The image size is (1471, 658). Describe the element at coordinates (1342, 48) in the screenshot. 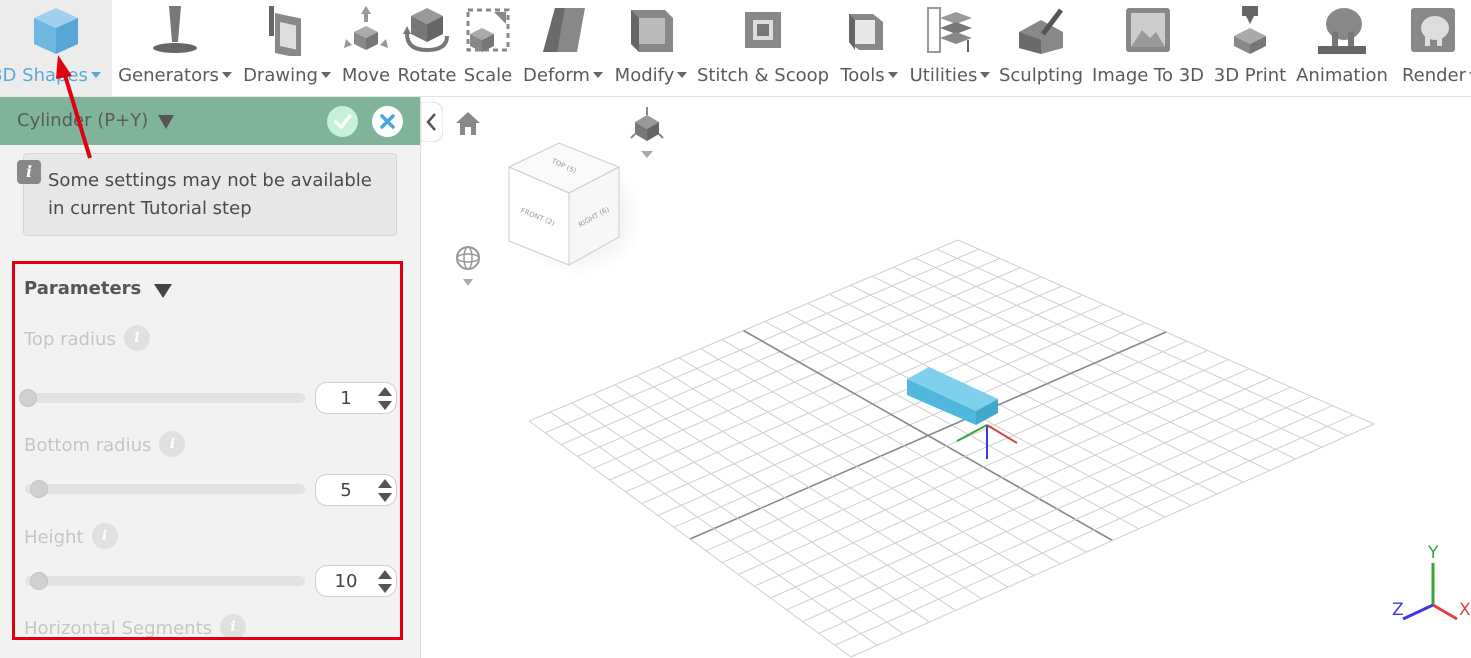

I see `toolbar-animation: Animation` at that location.